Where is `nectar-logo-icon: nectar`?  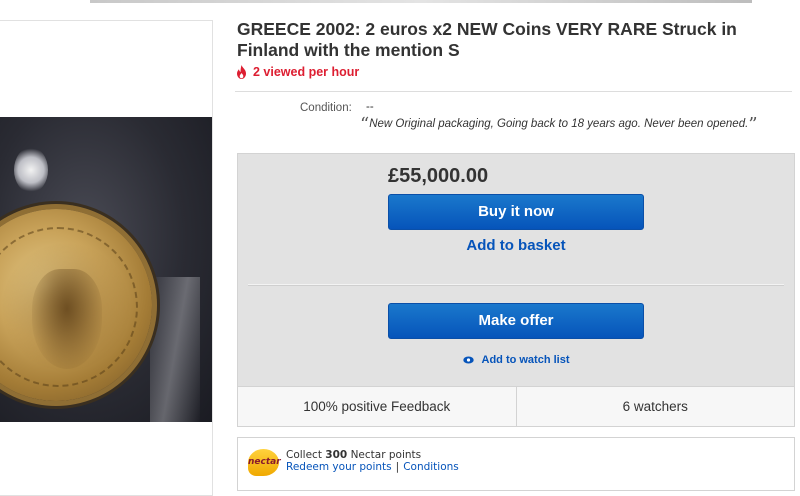 nectar-logo-icon: nectar is located at coordinates (264, 462).